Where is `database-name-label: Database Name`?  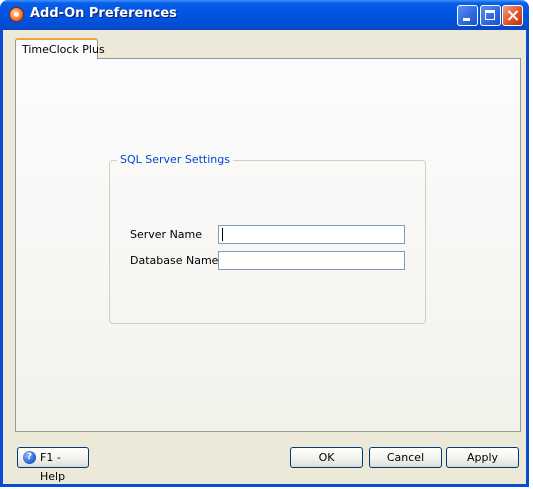
database-name-label: Database Name is located at coordinates (174, 260).